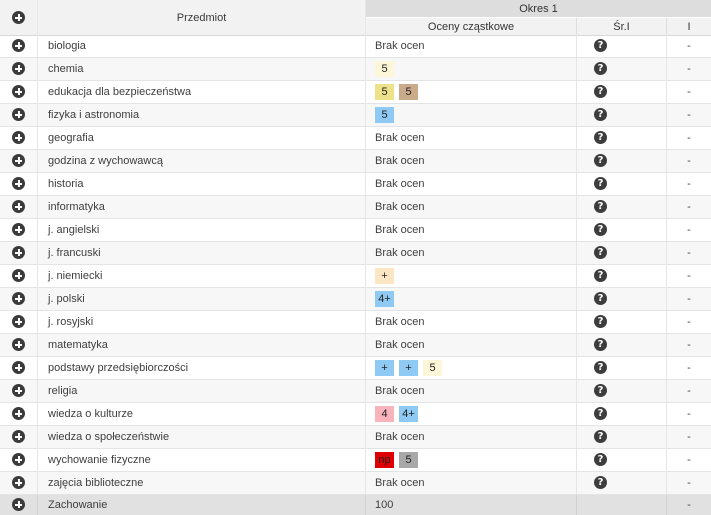  What do you see at coordinates (396, 414) in the screenshot?
I see `grades-list: 4 4+` at bounding box center [396, 414].